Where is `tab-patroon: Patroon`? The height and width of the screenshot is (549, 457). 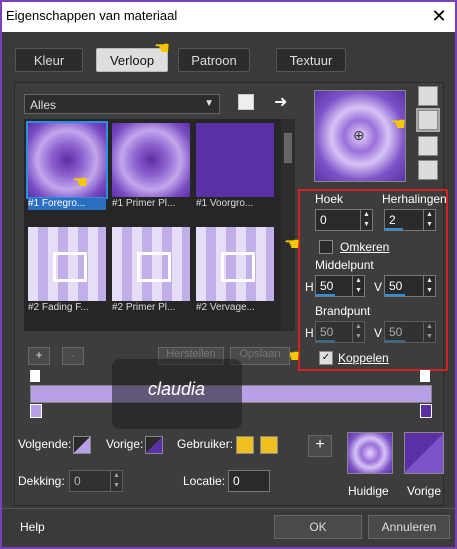 tab-patroon: Patroon is located at coordinates (214, 60).